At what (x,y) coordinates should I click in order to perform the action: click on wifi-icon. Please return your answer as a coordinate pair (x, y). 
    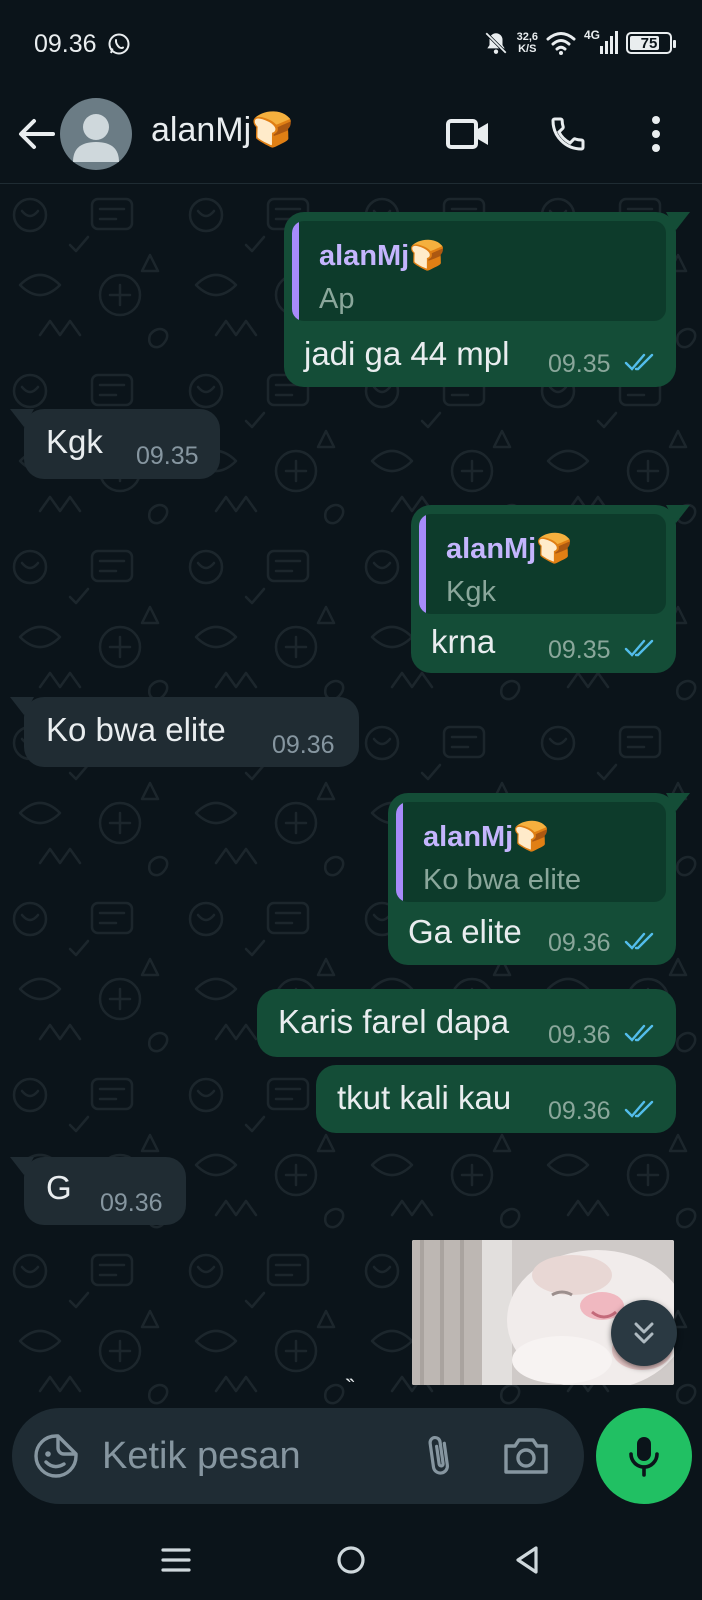
    Looking at the image, I should click on (561, 43).